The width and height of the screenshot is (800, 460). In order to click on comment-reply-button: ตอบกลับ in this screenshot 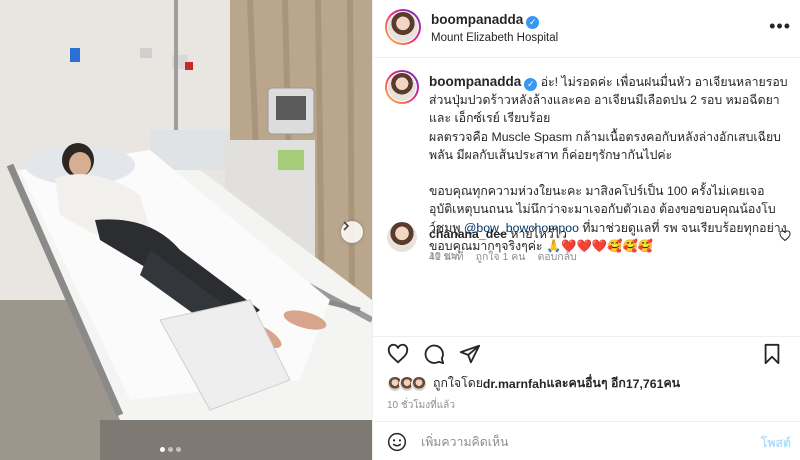, I will do `click(556, 256)`.